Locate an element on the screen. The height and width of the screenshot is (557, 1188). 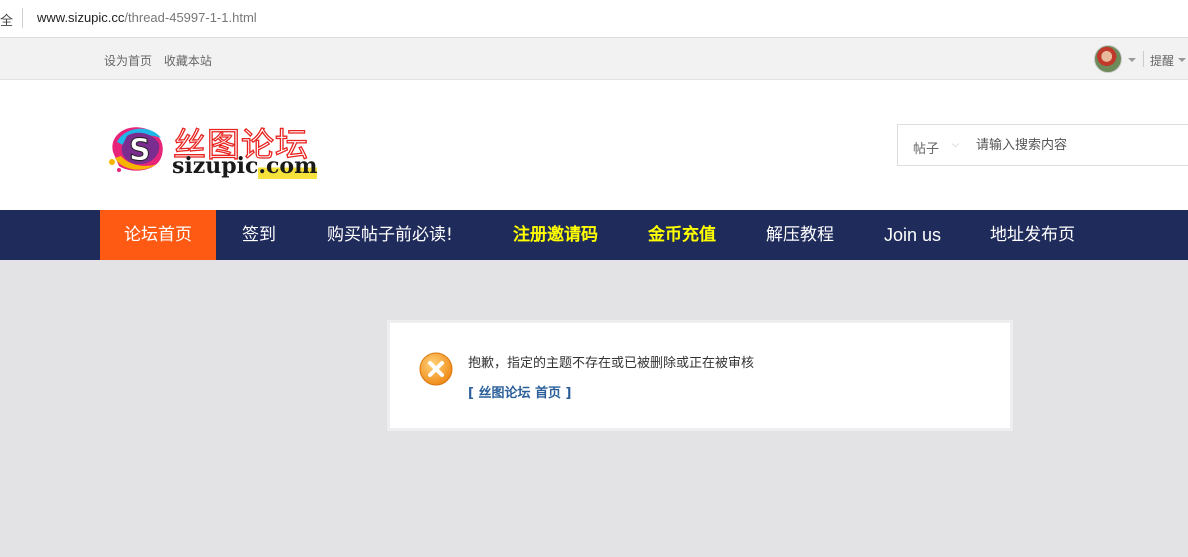
url-field: www.sizupic.cc/thread-45997-1-1.html is located at coordinates (147, 17).